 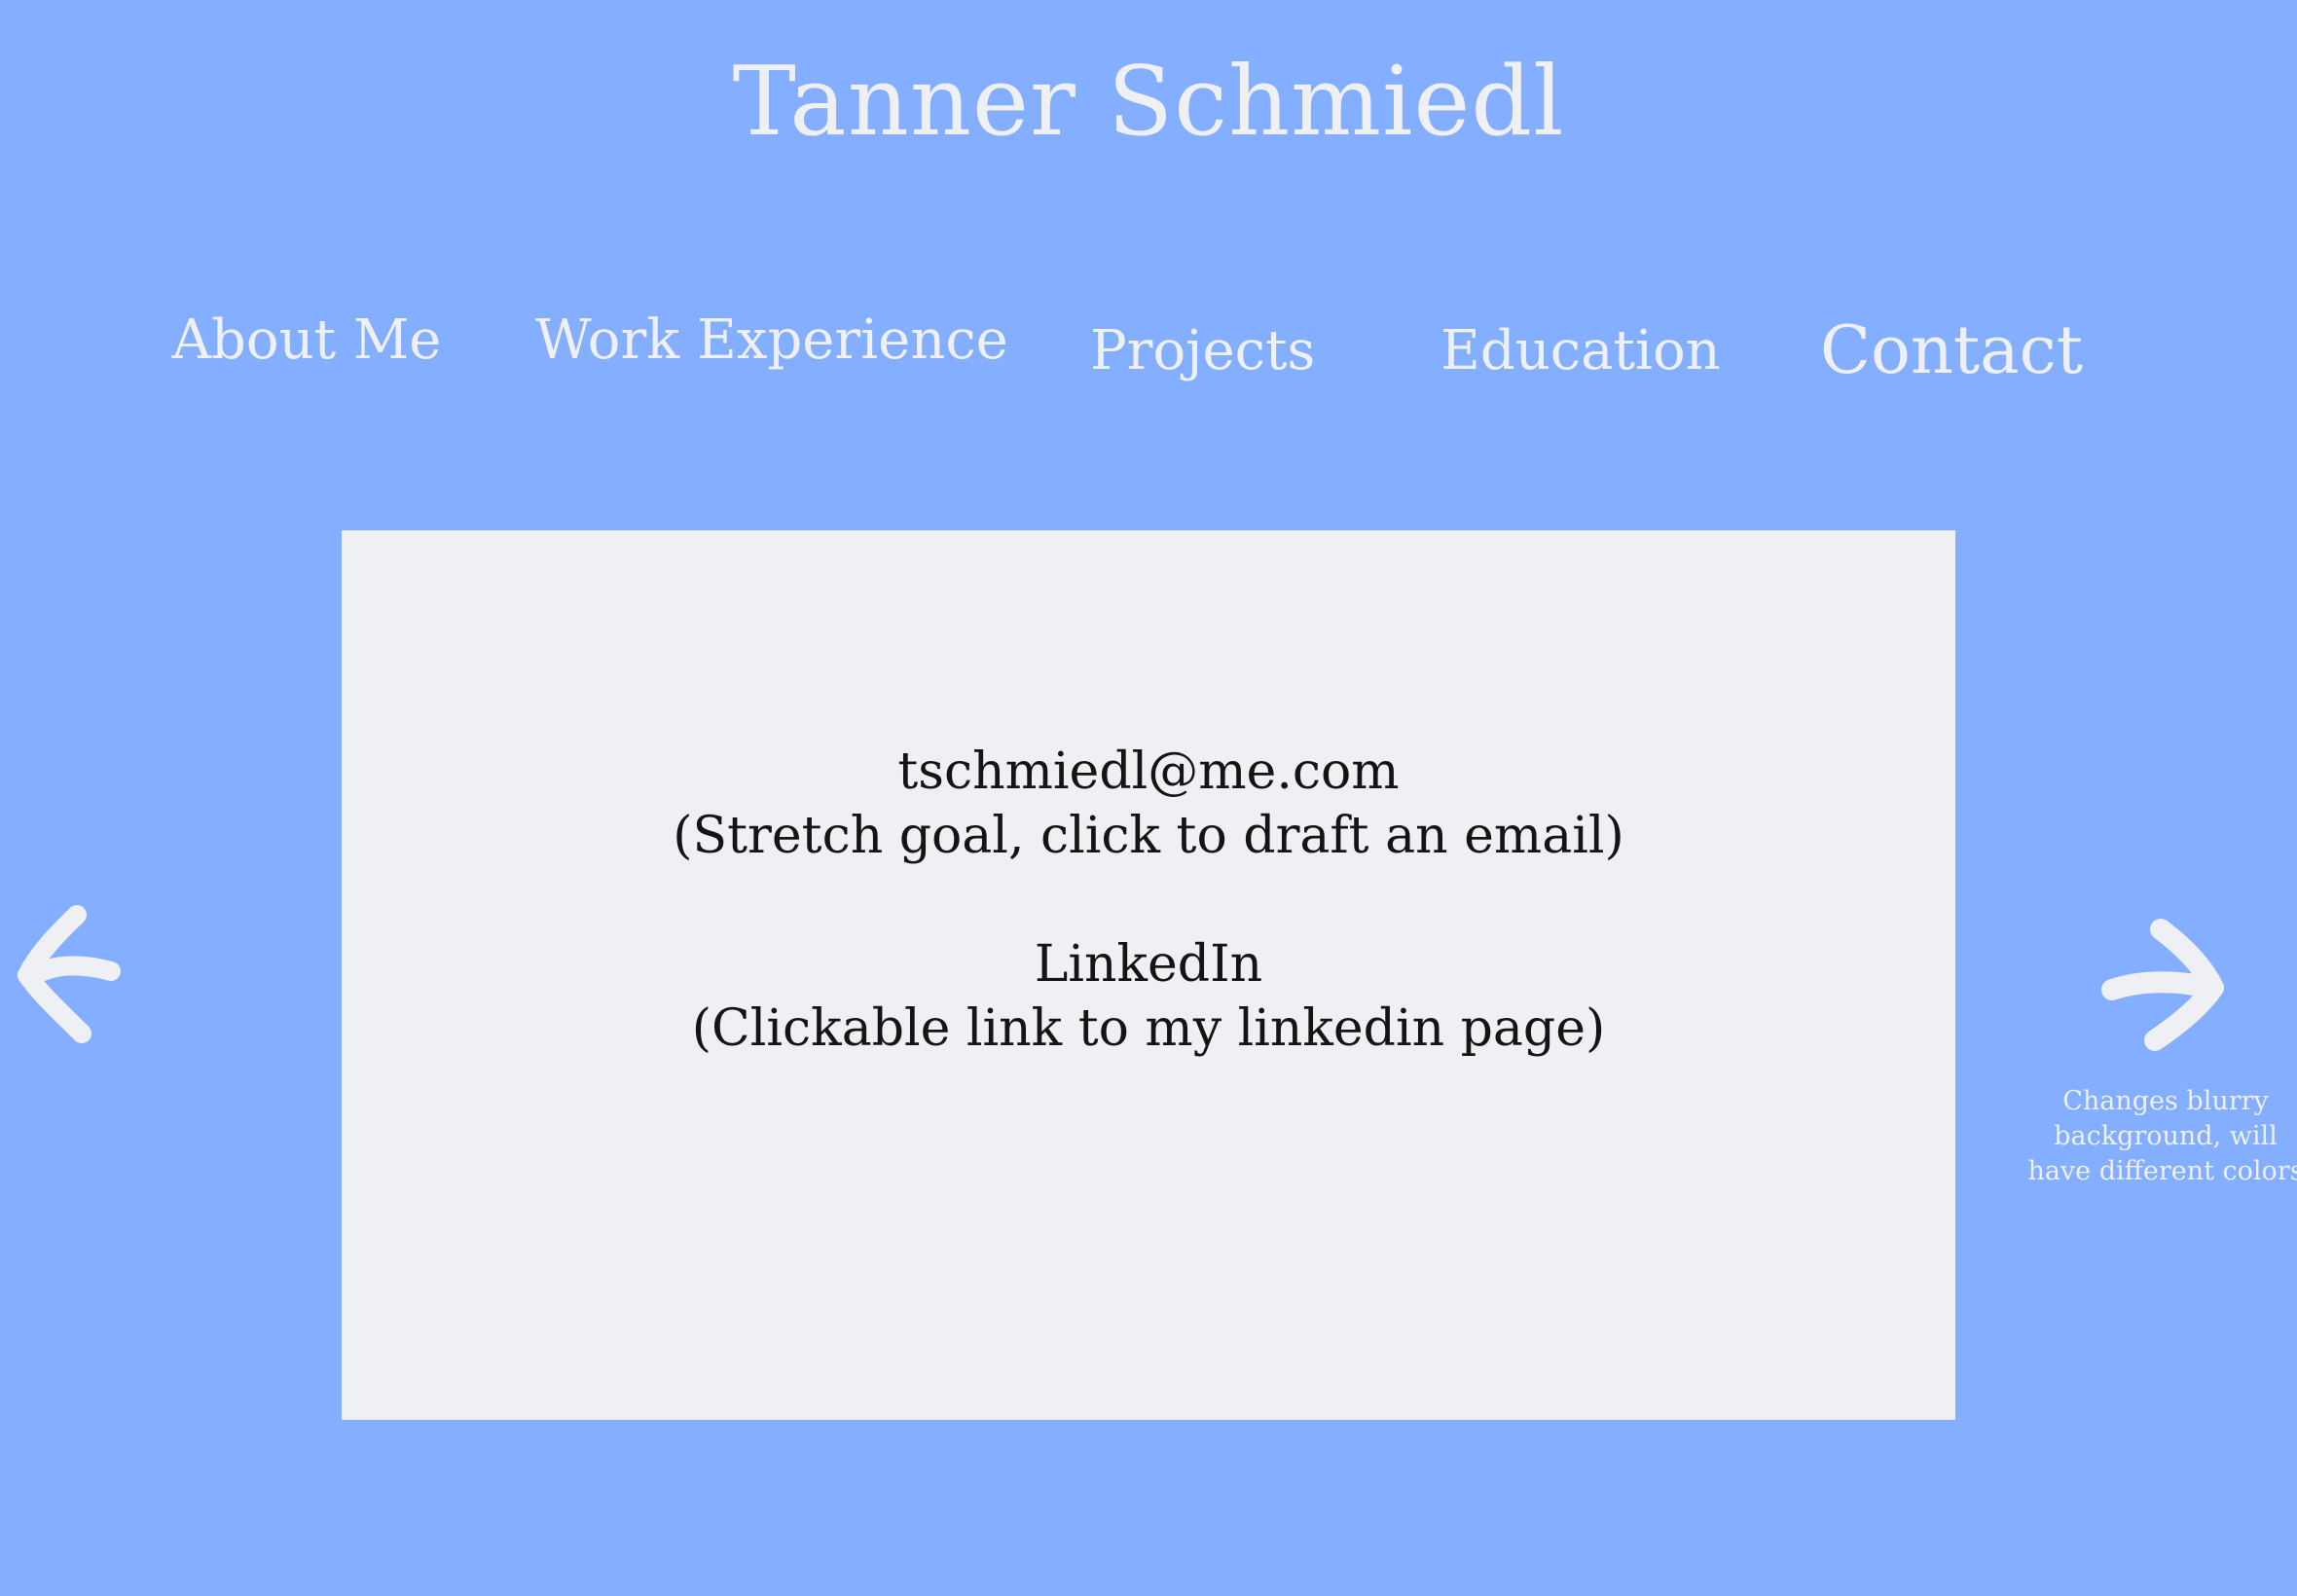 I want to click on nav-item-about-me: About Me, so click(x=306, y=341).